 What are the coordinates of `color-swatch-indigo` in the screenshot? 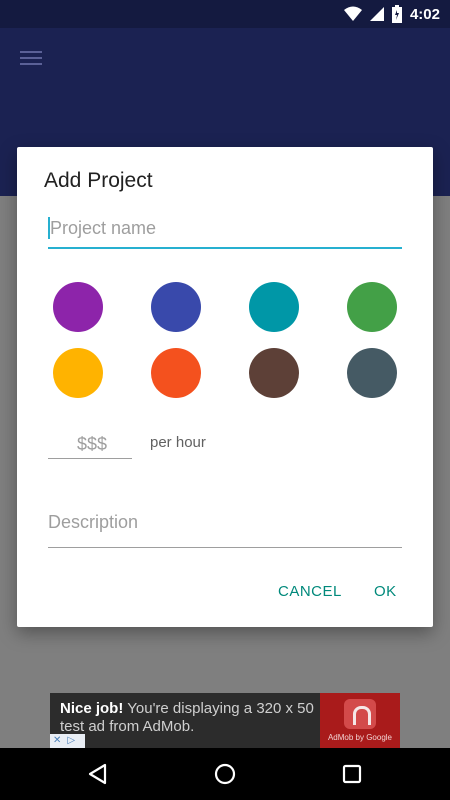 It's located at (176, 307).